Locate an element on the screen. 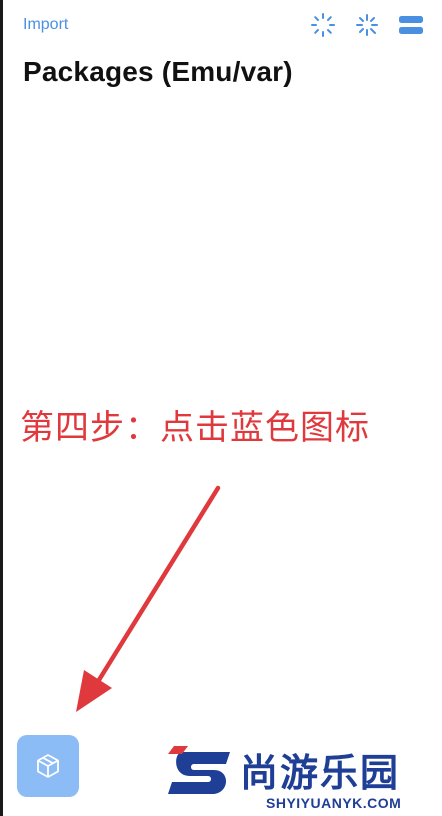  watermark-name: 尚游乐园 is located at coordinates (320, 773).